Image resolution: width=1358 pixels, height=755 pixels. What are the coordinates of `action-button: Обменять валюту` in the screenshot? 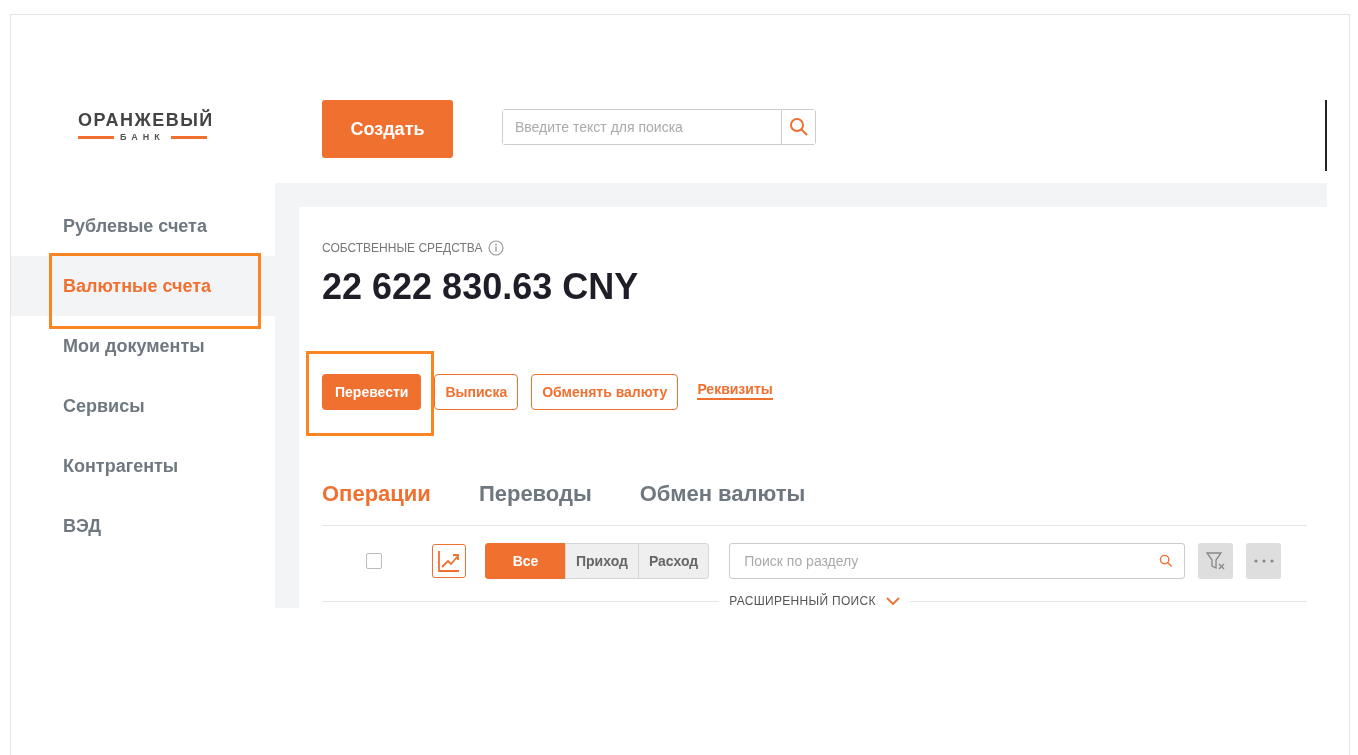 It's located at (605, 392).